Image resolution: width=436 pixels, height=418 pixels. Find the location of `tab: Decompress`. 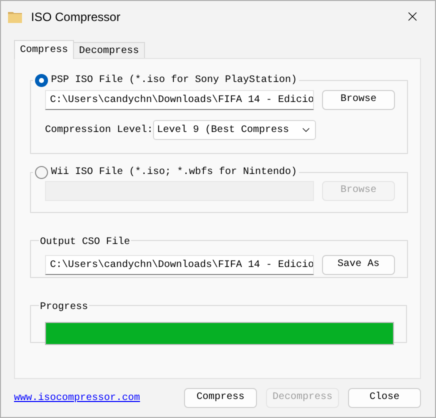

tab: Decompress is located at coordinates (109, 50).